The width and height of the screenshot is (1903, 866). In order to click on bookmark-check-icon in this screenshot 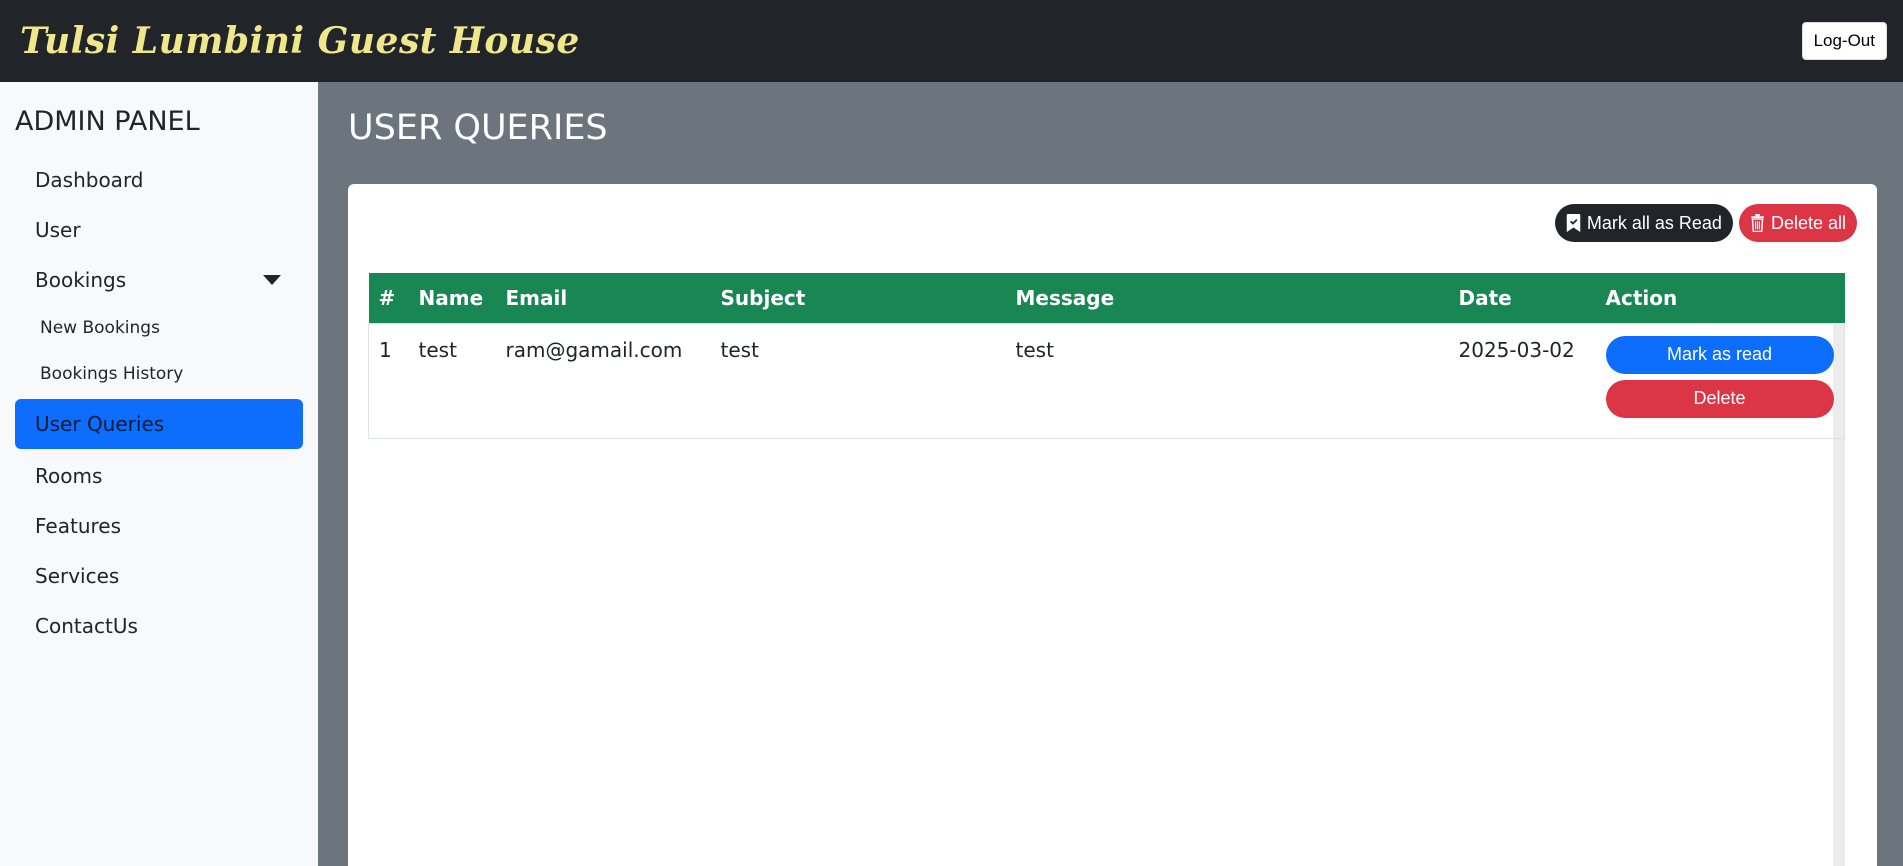, I will do `click(1573, 223)`.